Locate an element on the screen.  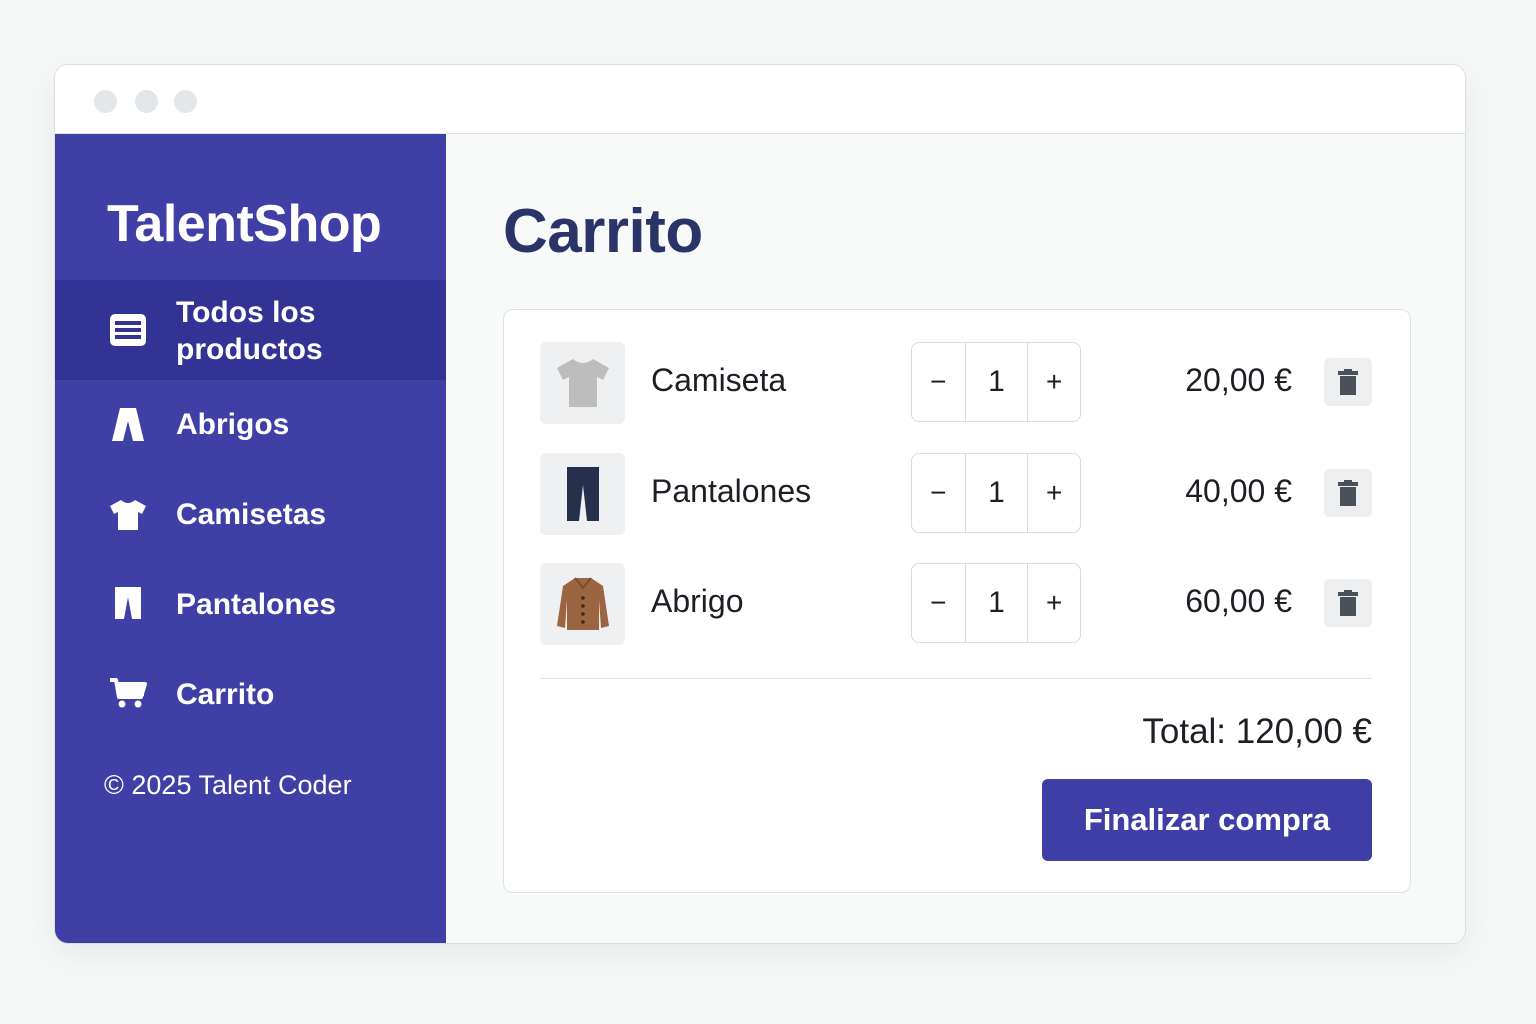
cart-row: Camiseta − 1 + 20,00 € is located at coordinates (956, 383).